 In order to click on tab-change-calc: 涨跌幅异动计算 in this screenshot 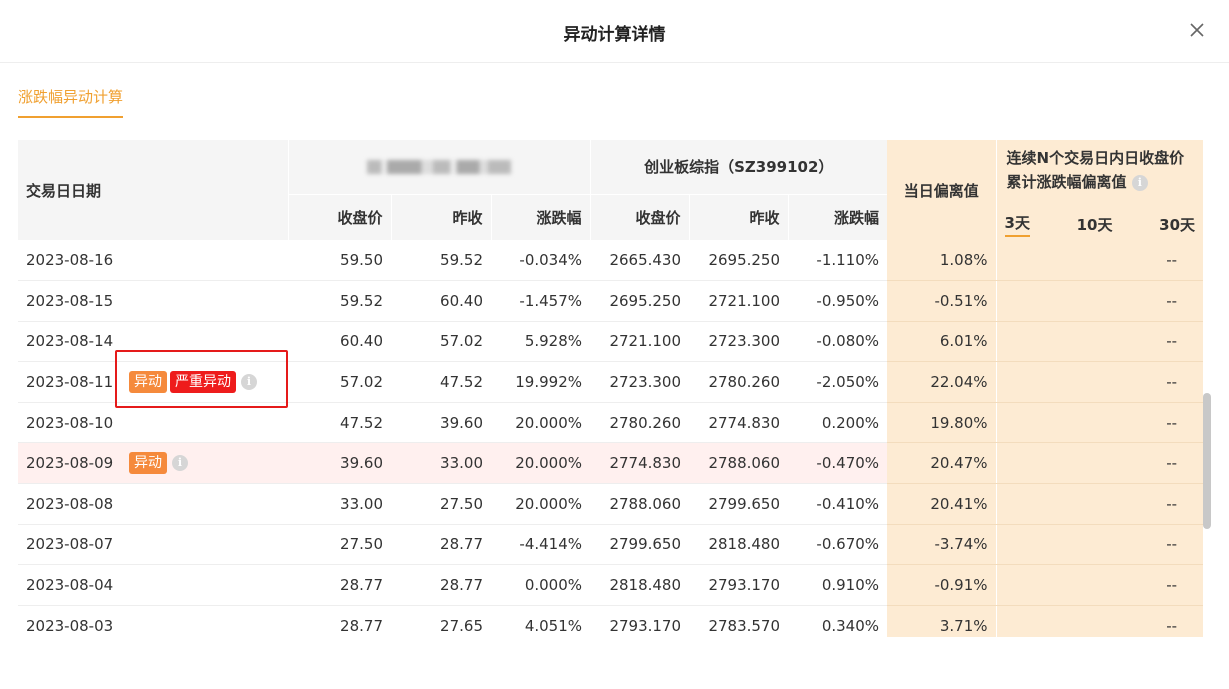, I will do `click(71, 102)`.